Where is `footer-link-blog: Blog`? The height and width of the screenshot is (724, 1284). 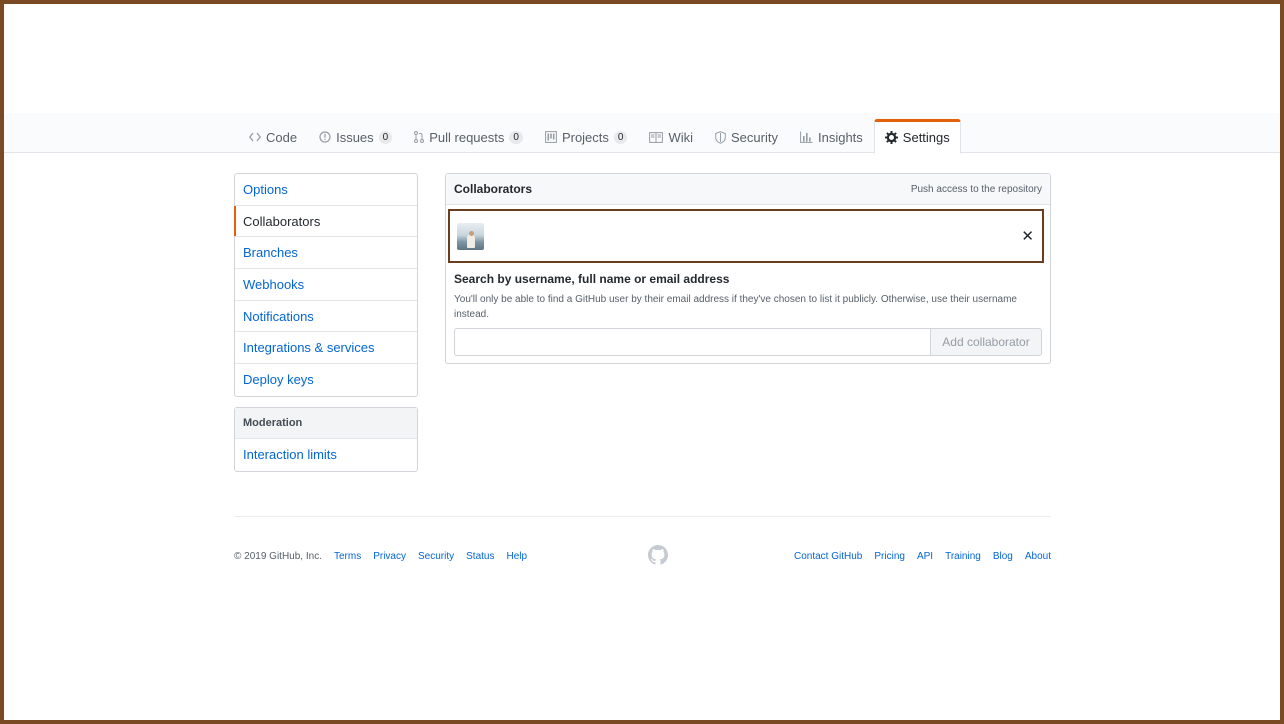 footer-link-blog: Blog is located at coordinates (1003, 556).